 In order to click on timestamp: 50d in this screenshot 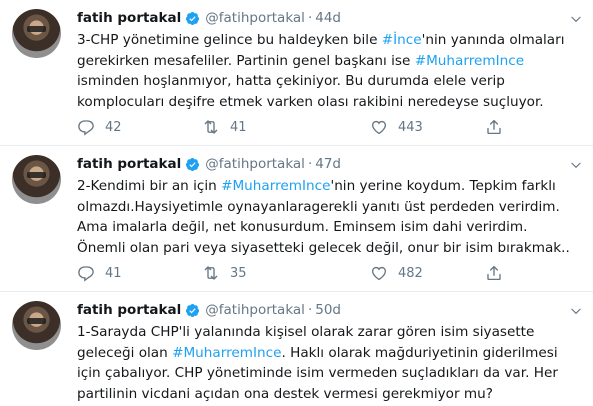, I will do `click(328, 310)`.